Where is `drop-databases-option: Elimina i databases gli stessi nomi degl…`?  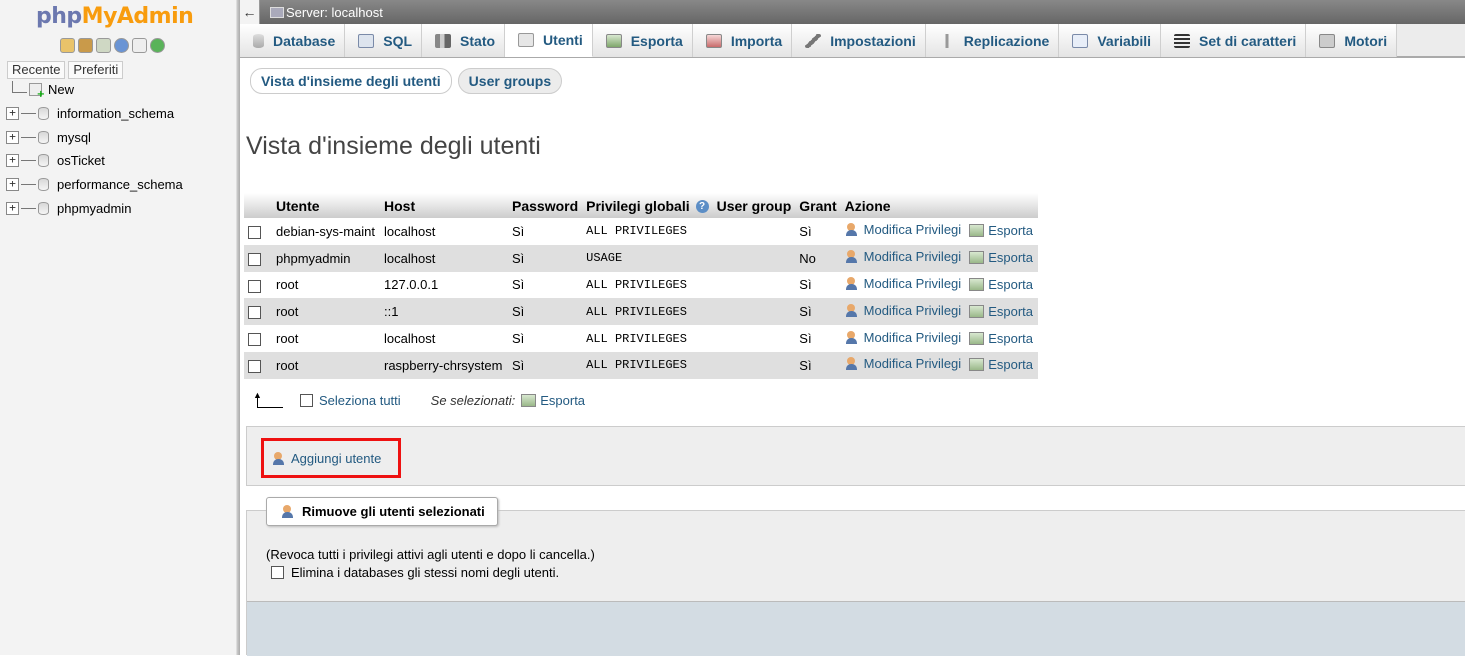
drop-databases-option: Elimina i databases gli stessi nomi degl… is located at coordinates (415, 572).